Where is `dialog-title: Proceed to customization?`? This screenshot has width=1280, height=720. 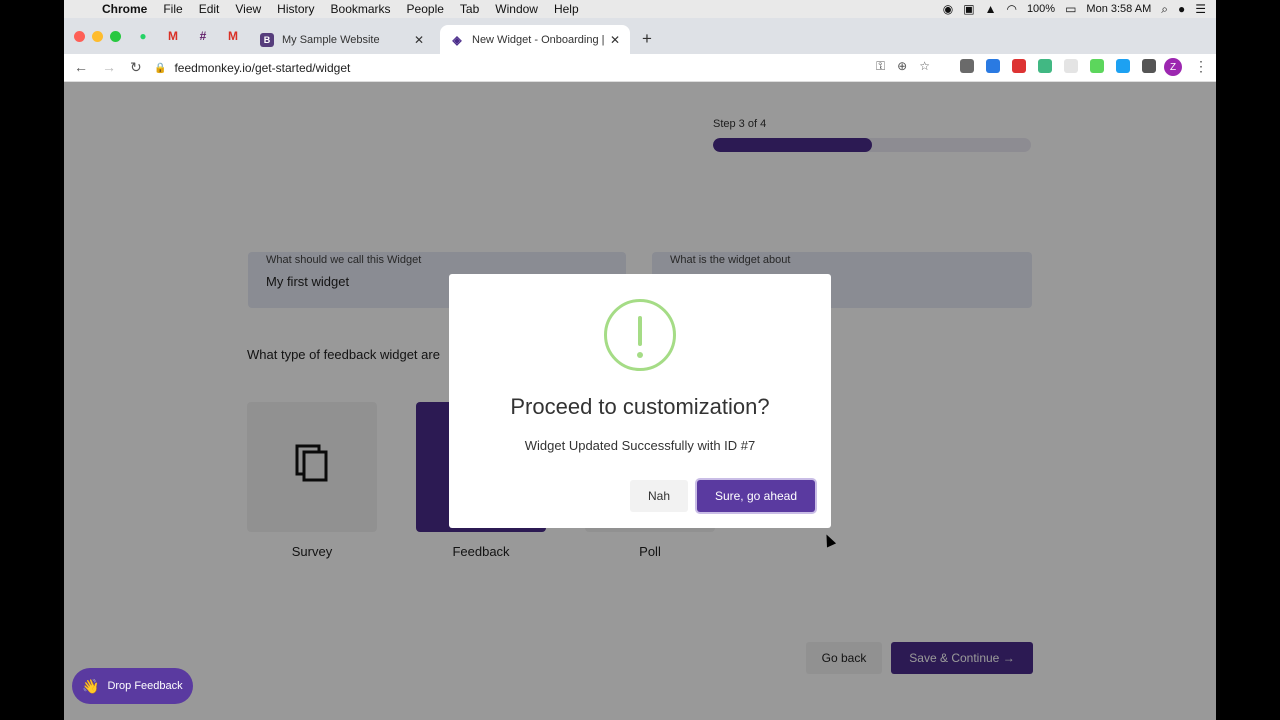
dialog-title: Proceed to customization? is located at coordinates (640, 406).